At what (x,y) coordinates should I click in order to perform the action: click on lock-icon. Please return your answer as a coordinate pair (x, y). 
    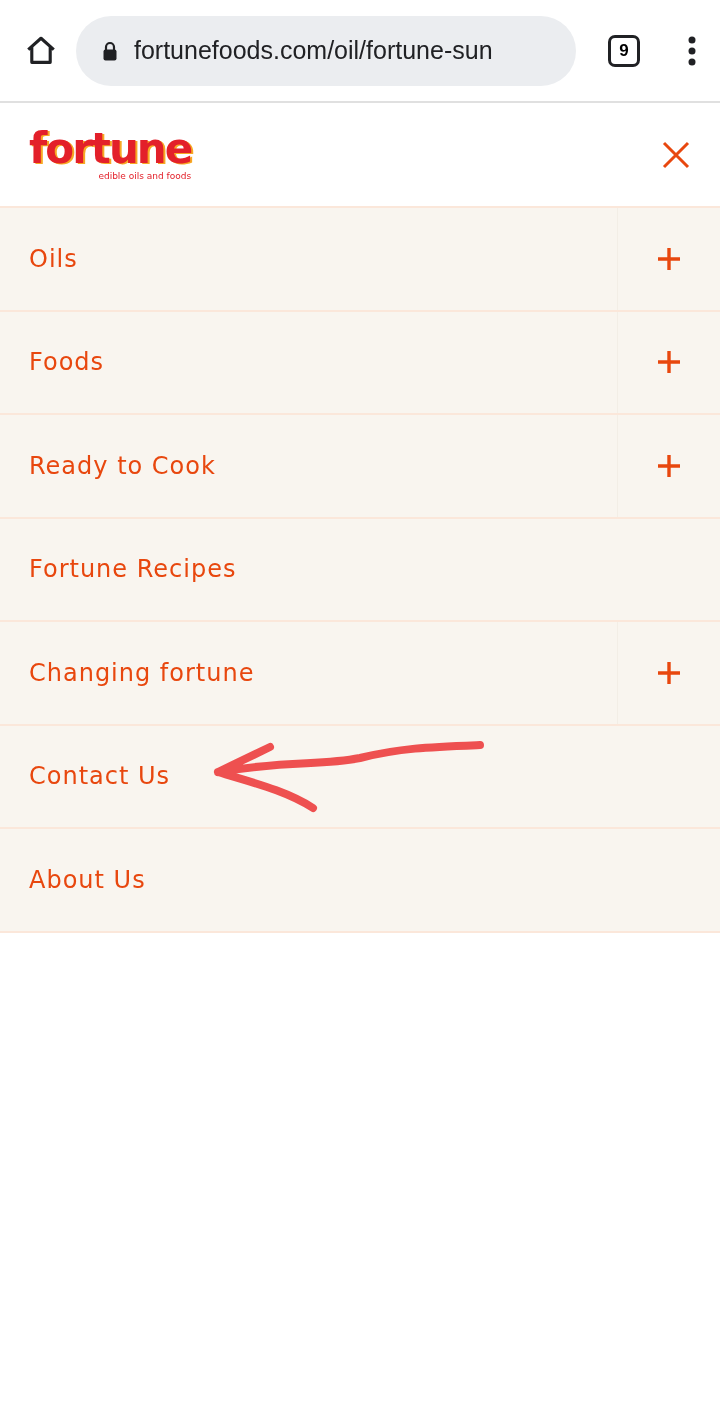
    Looking at the image, I should click on (110, 50).